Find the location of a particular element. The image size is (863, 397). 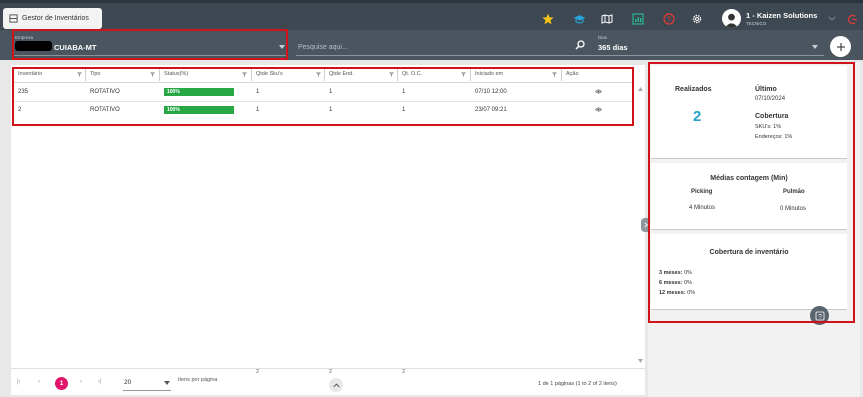

plus-icon is located at coordinates (840, 46).